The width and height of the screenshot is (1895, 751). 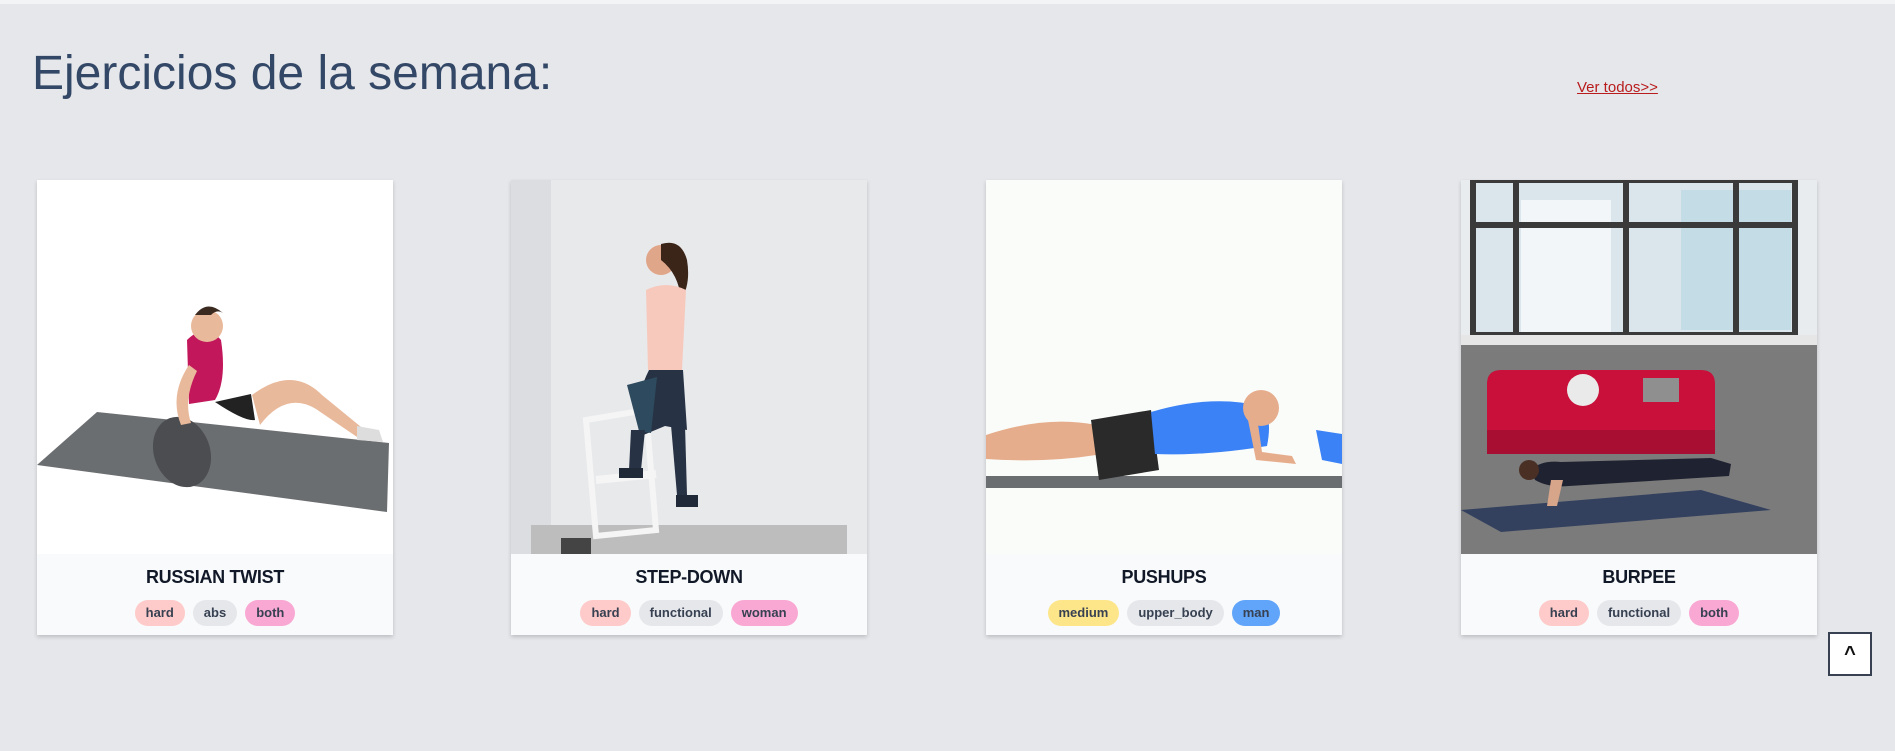 I want to click on exercise-card-burpee: BURPEE hard functional both, so click(x=1639, y=407).